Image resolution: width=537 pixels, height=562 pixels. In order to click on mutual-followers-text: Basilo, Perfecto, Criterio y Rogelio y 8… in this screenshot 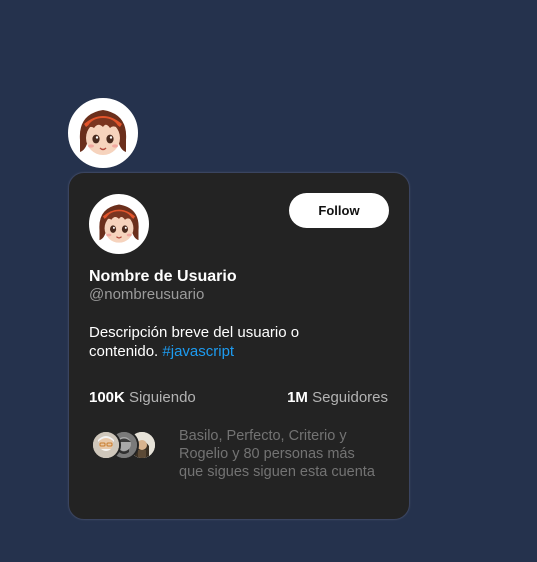, I will do `click(279, 454)`.